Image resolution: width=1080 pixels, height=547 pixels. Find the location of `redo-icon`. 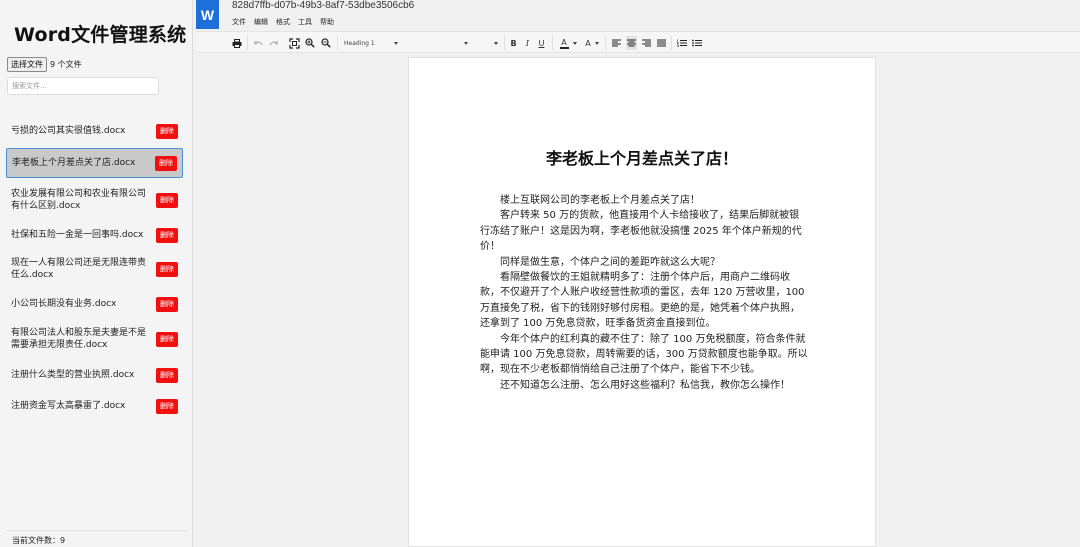

redo-icon is located at coordinates (273, 43).